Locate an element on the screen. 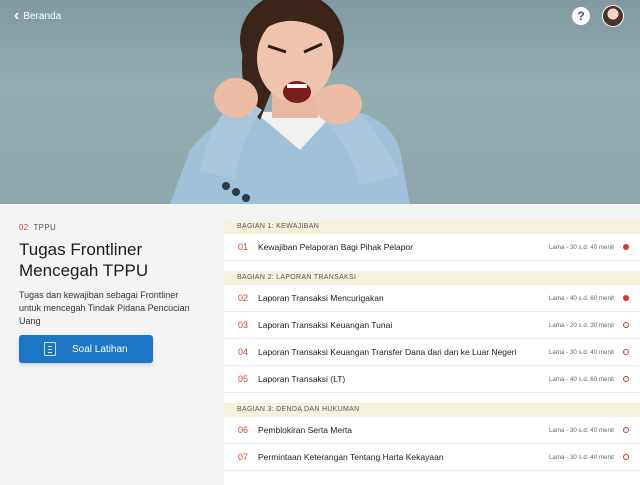 This screenshot has width=640, height=485. item-duration: Lama - 20 s.d. 30 menit is located at coordinates (581, 325).